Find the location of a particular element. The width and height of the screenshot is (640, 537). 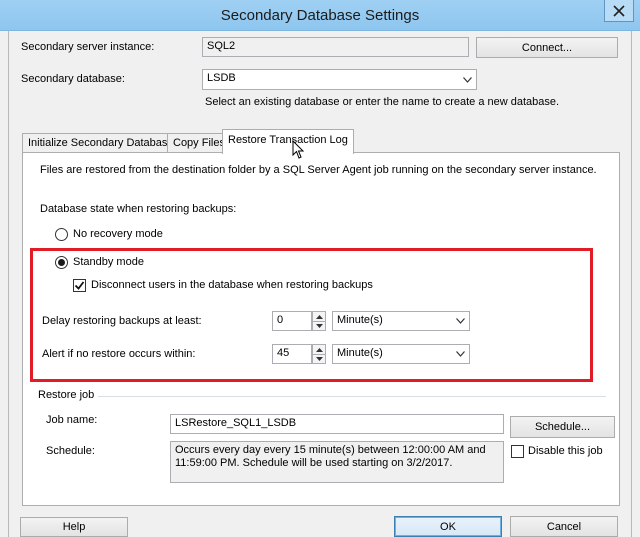

disable-job-checkbox is located at coordinates (517, 451).